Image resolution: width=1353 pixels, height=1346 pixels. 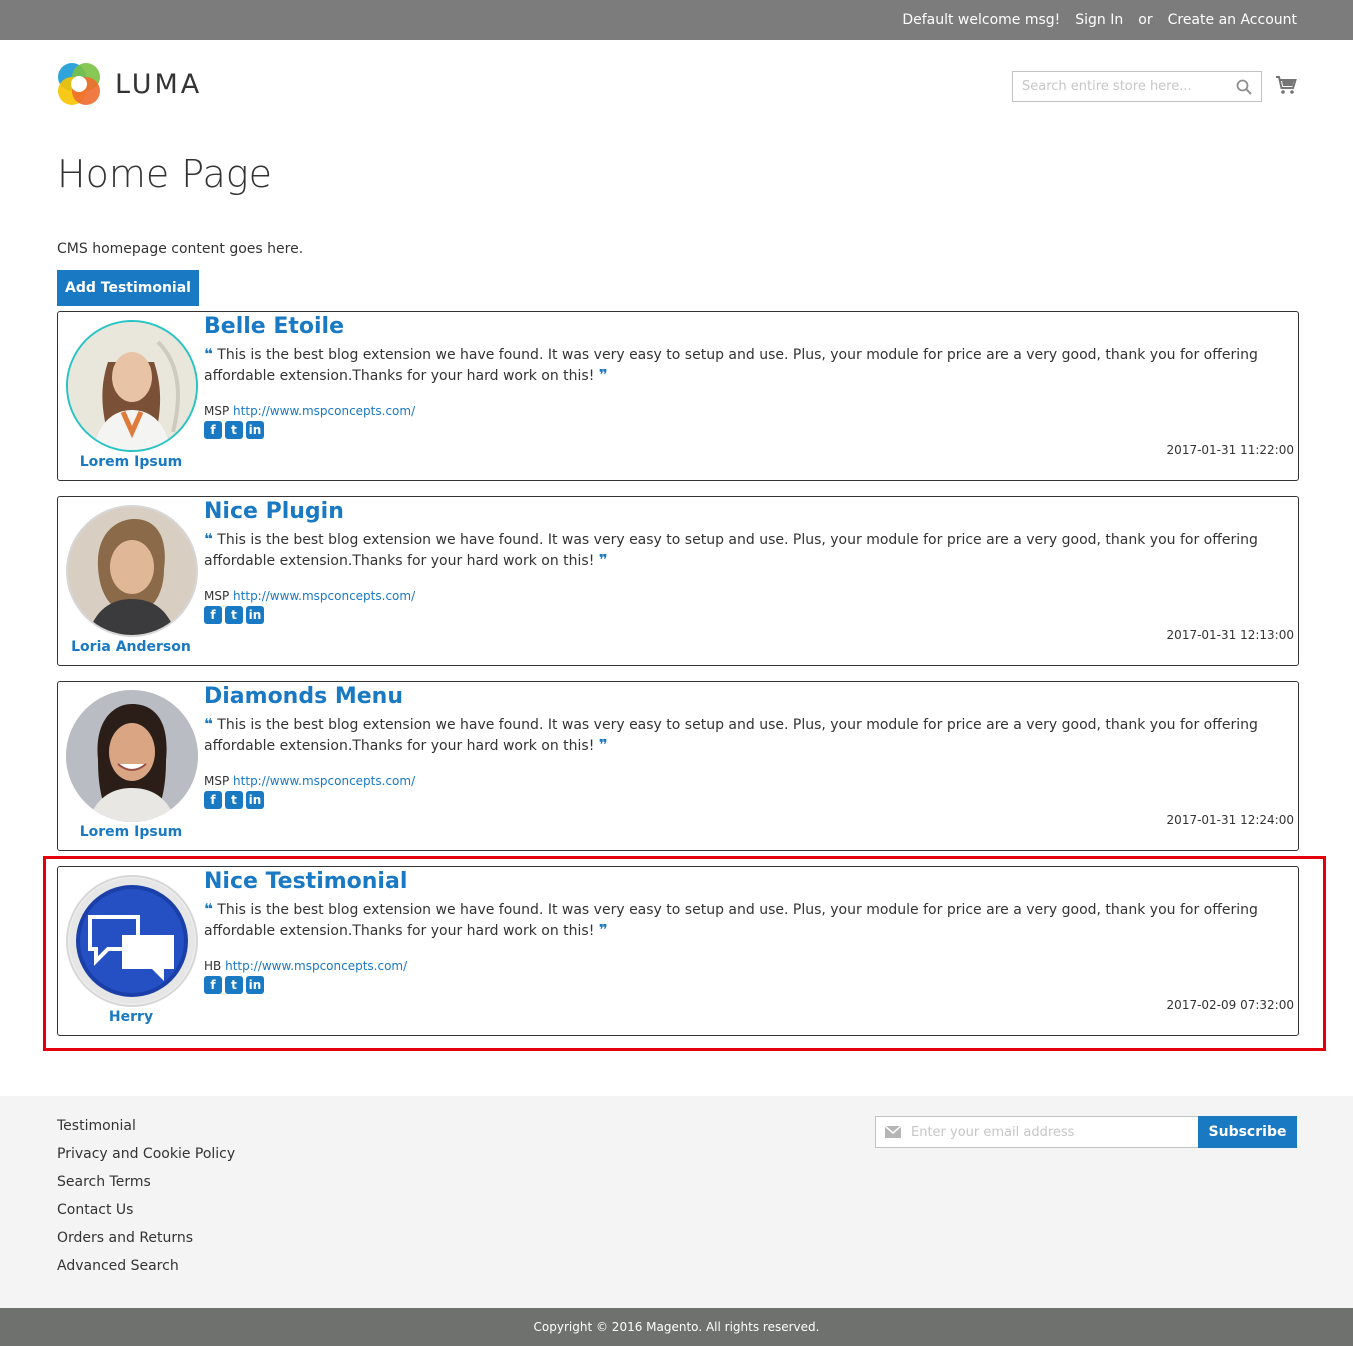 What do you see at coordinates (1051, 1132) in the screenshot?
I see `newsletter-email-input` at bounding box center [1051, 1132].